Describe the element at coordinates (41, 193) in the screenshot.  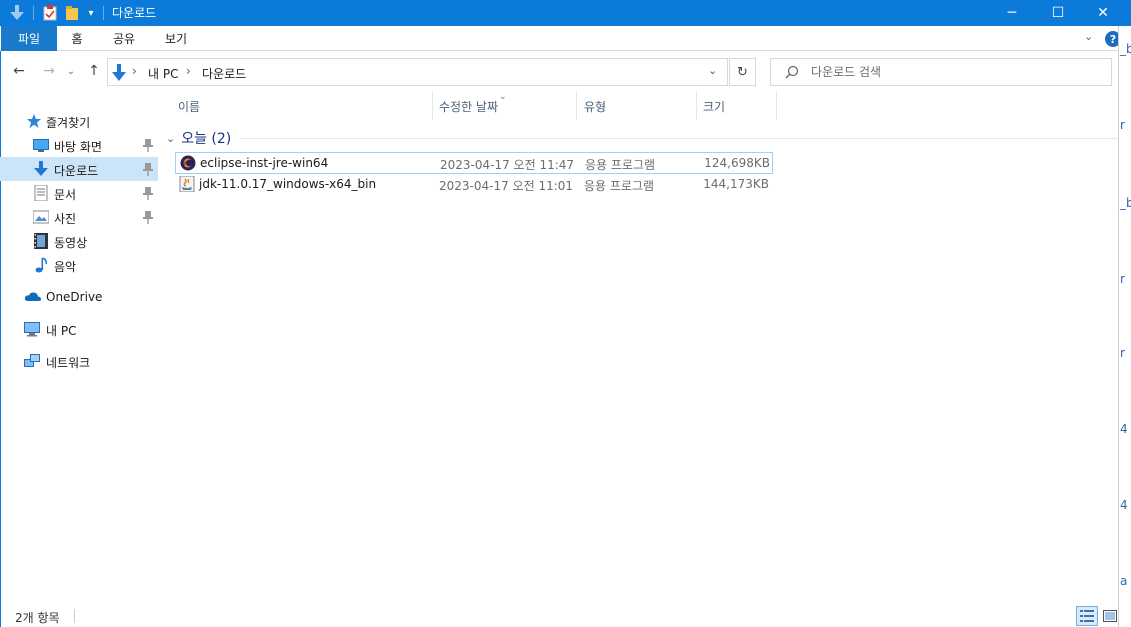
I see `document-icon` at that location.